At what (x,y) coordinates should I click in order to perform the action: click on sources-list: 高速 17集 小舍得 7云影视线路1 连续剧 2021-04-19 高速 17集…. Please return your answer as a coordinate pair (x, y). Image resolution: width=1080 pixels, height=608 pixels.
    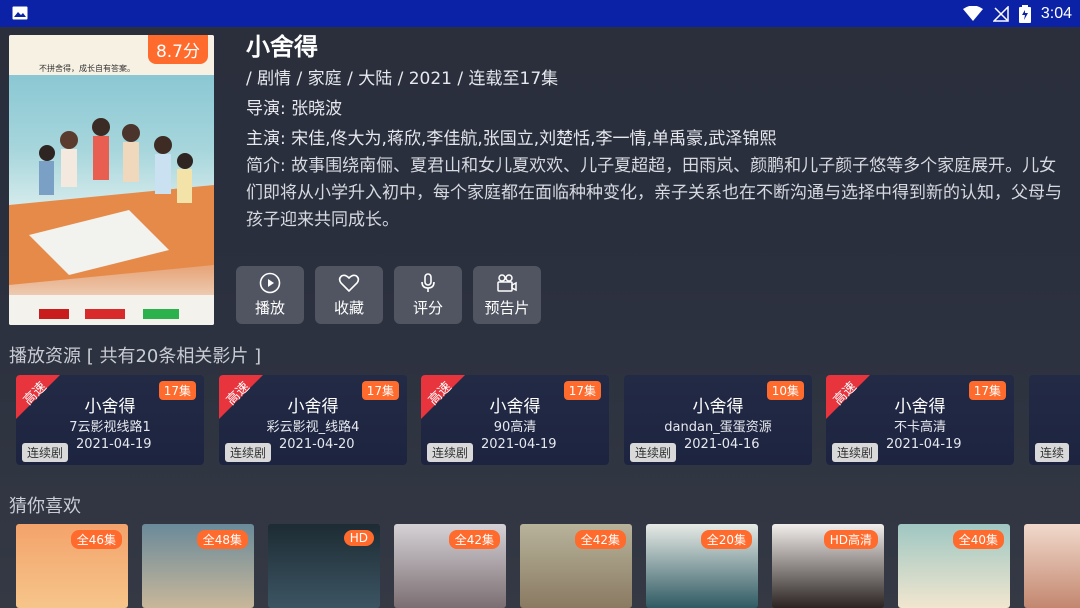
    Looking at the image, I should click on (548, 420).